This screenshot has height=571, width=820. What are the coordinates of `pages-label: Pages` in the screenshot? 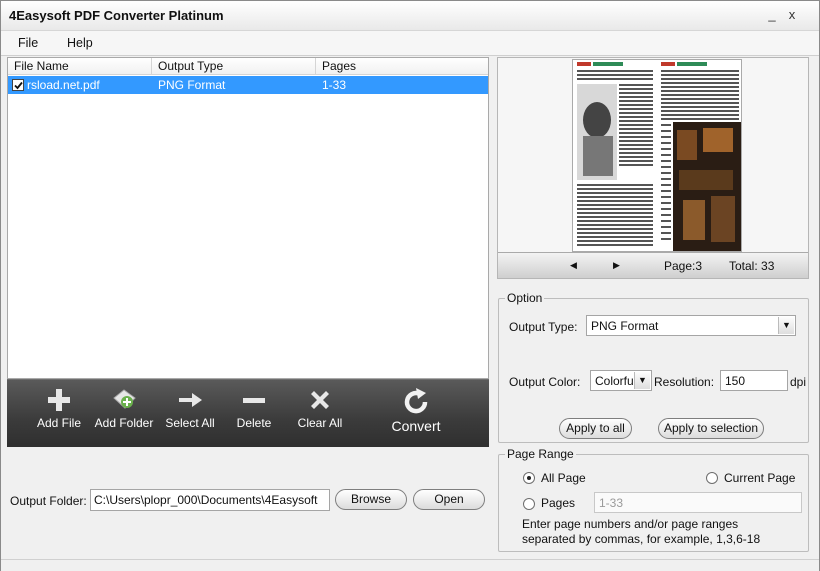 It's located at (558, 503).